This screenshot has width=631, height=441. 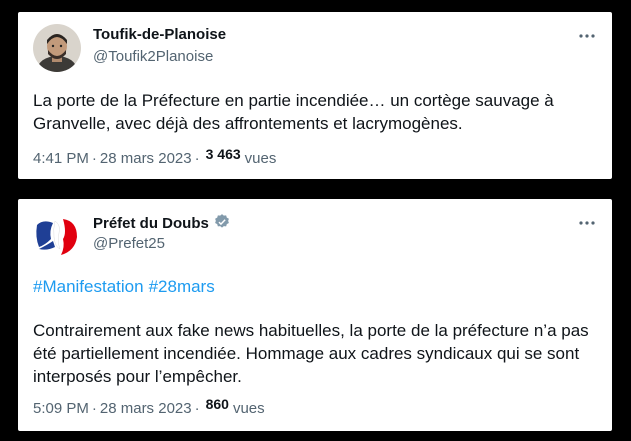 What do you see at coordinates (88, 286) in the screenshot?
I see `hashtag-link: #Manifestation` at bounding box center [88, 286].